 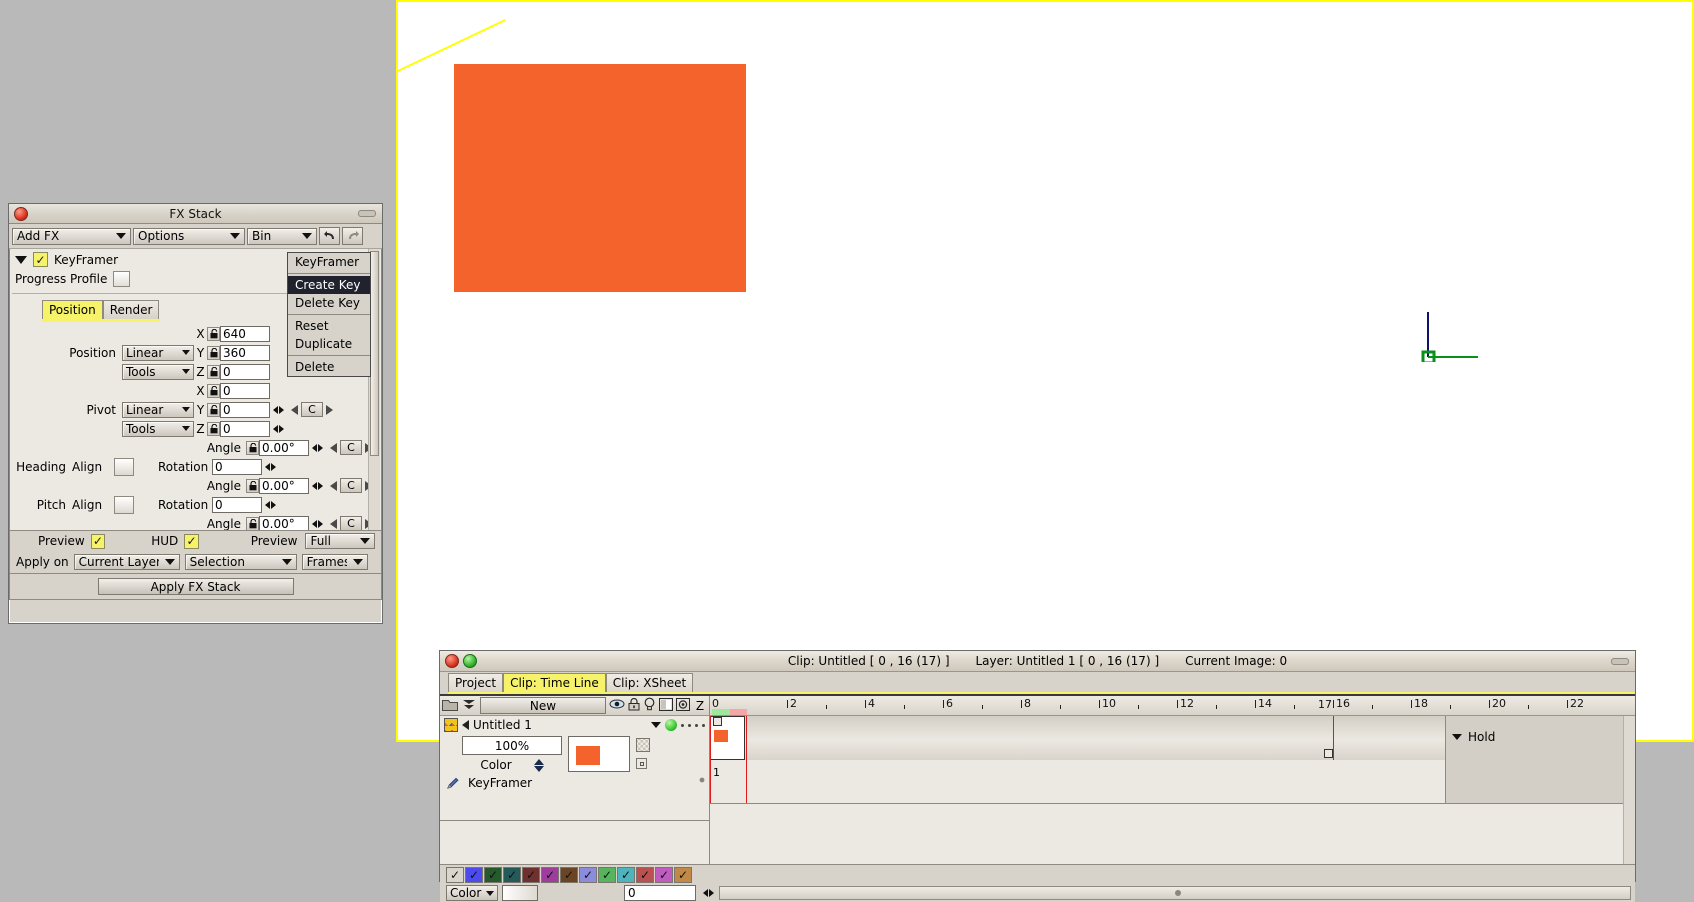 What do you see at coordinates (245, 428) in the screenshot?
I see `pivot-z-input: 0` at bounding box center [245, 428].